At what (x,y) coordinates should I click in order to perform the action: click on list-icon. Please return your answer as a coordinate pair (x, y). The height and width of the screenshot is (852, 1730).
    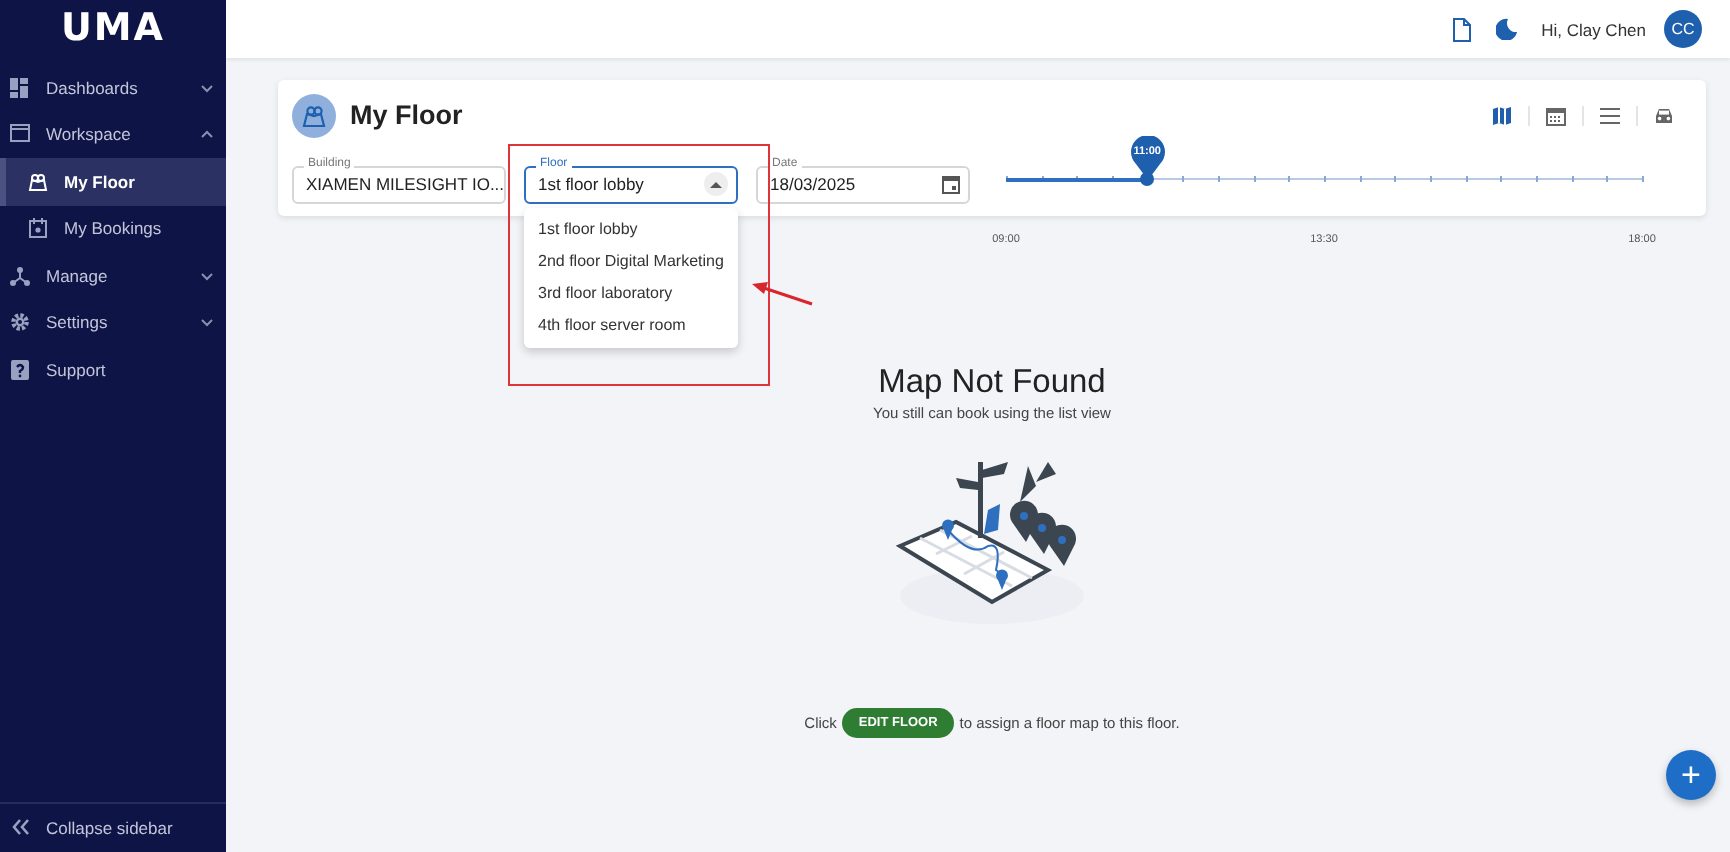
    Looking at the image, I should click on (1610, 115).